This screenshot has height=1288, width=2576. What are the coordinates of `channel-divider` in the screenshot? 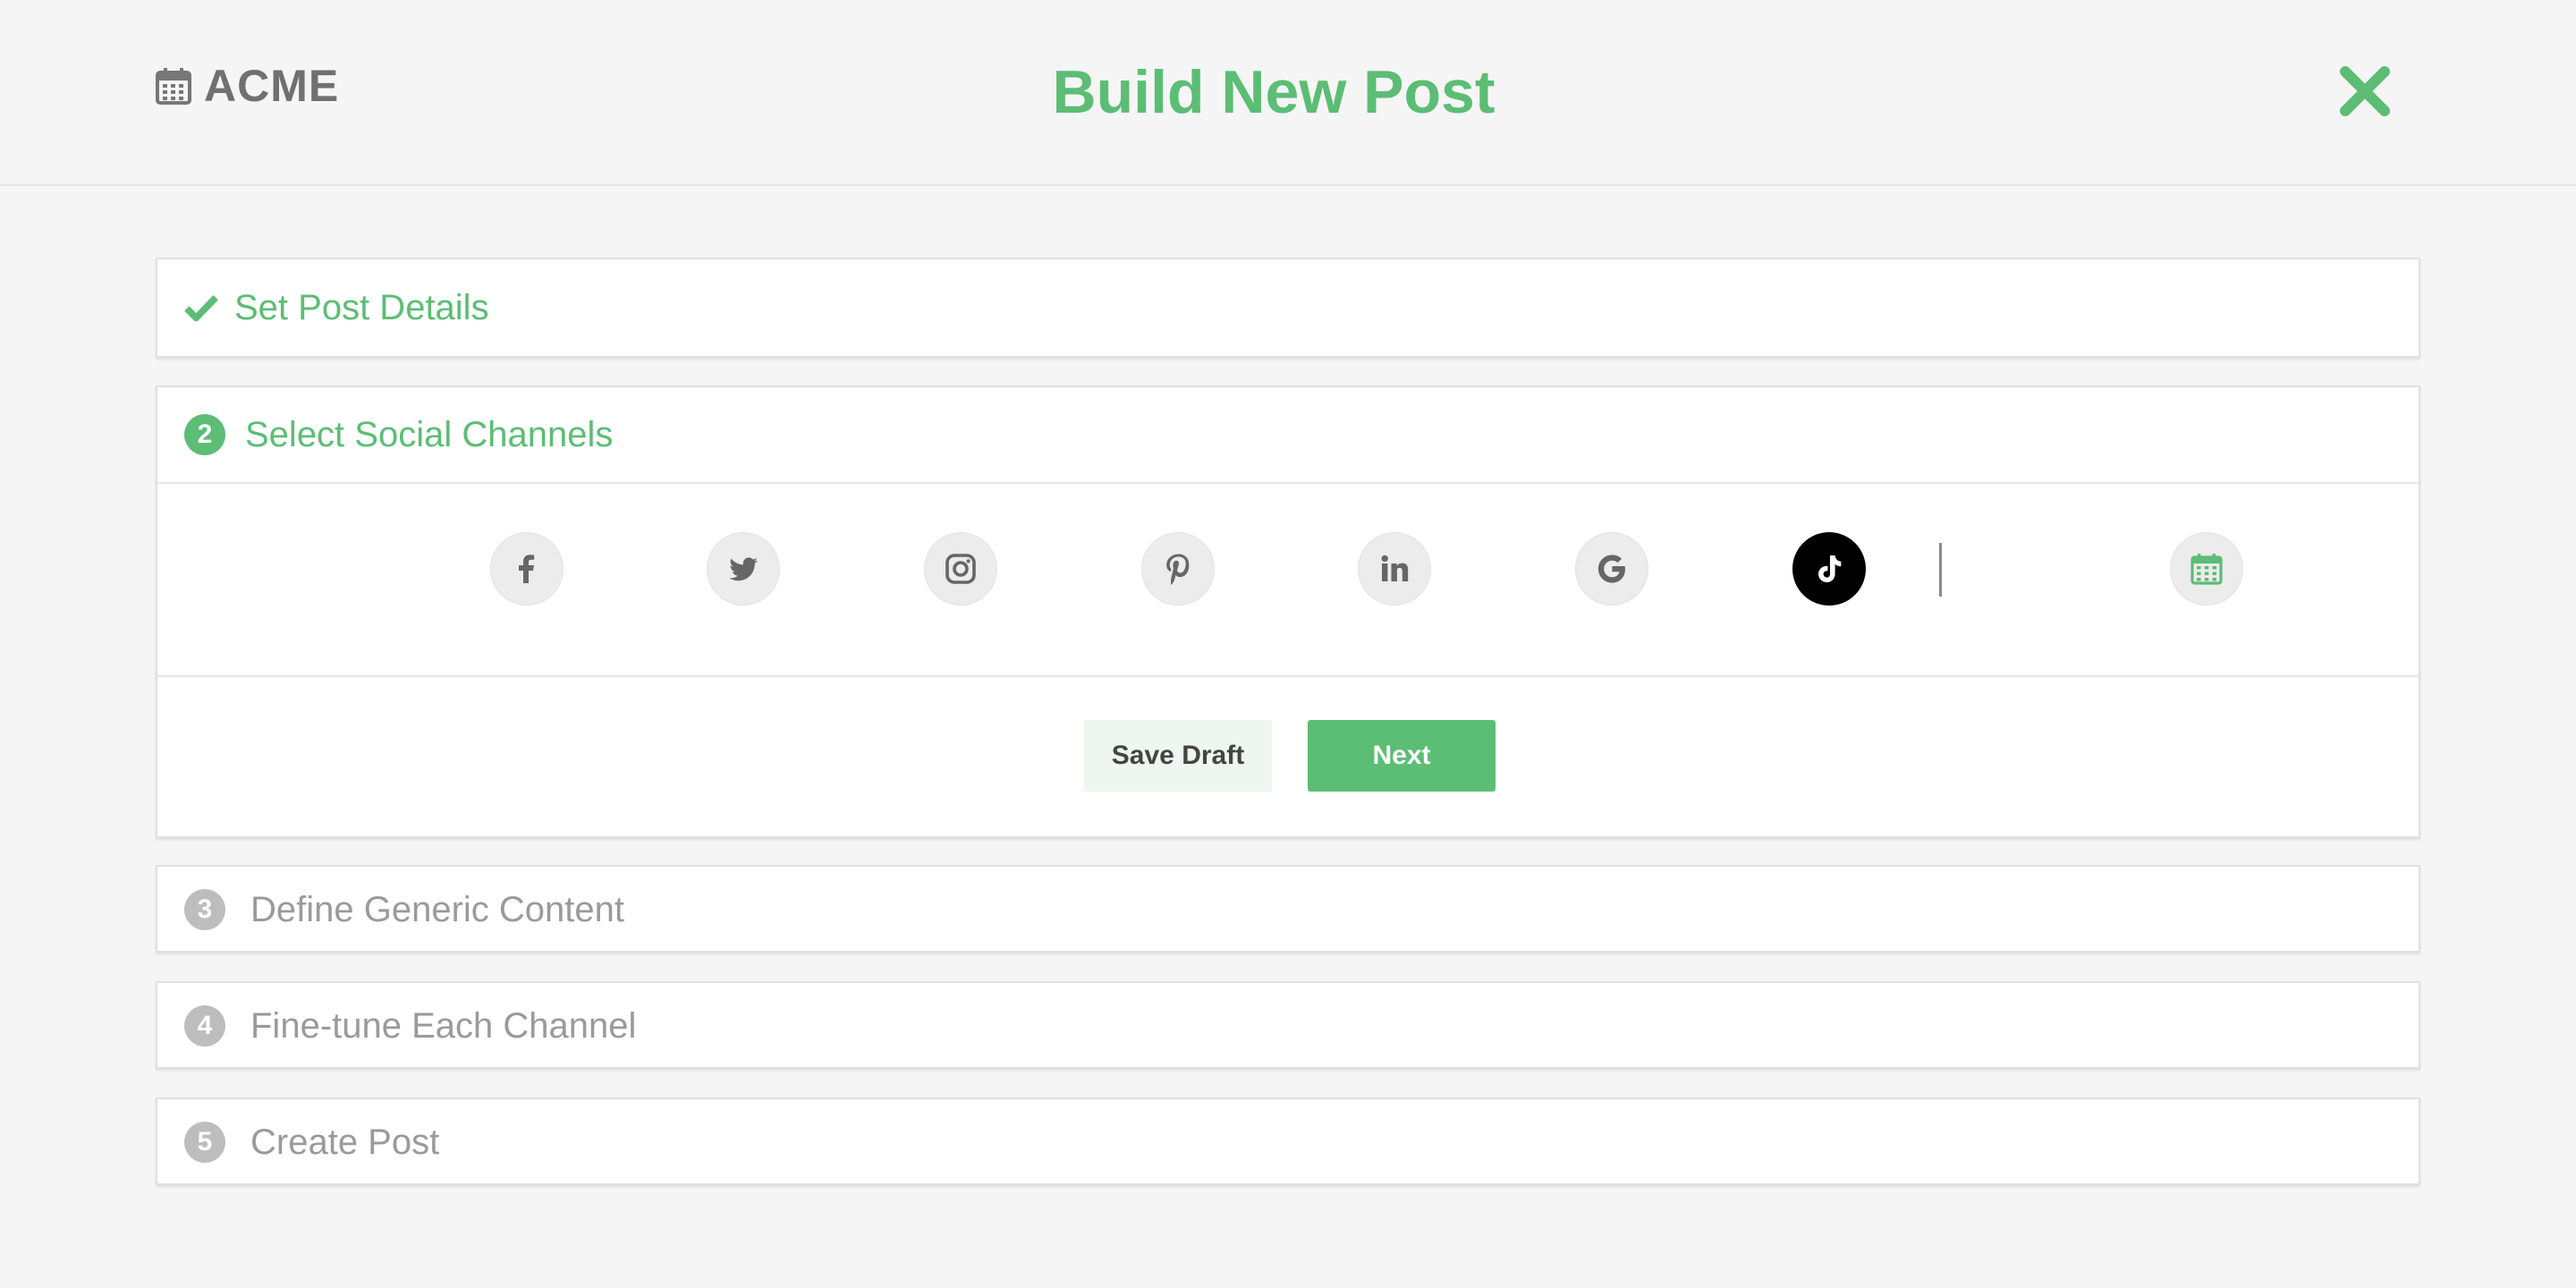 It's located at (1940, 570).